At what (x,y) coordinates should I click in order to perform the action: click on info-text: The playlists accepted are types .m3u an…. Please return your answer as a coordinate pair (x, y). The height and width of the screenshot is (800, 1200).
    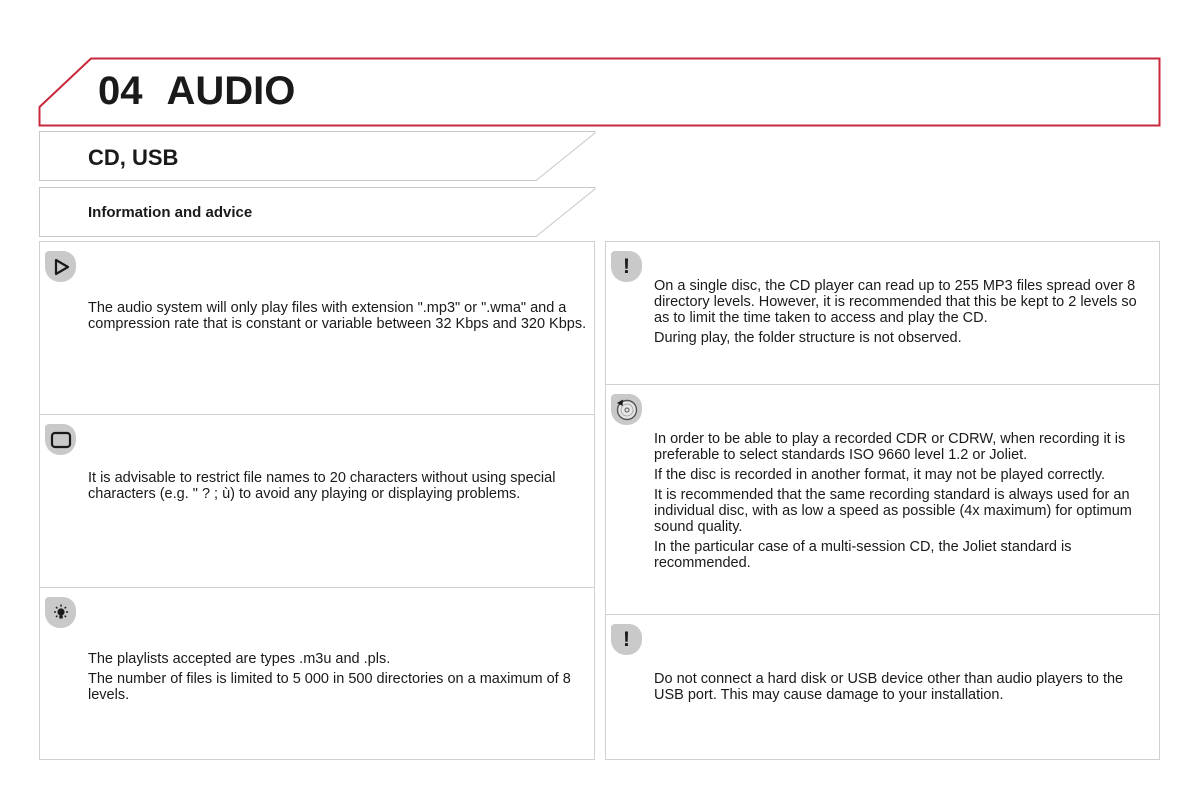
    Looking at the image, I should click on (338, 679).